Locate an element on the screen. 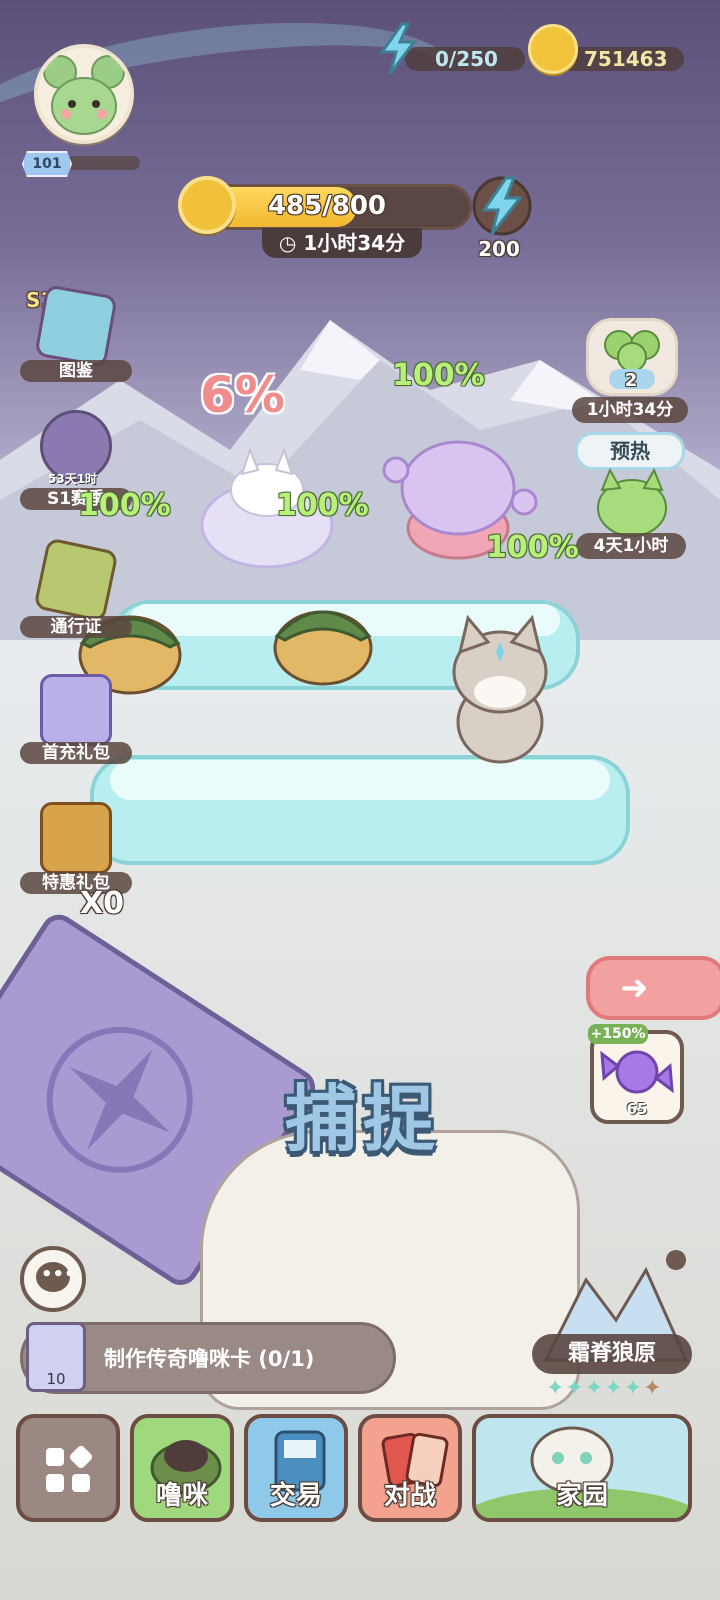 This screenshot has height=1600, width=720. side-menu-pass: 通行证 is located at coordinates (76, 588).